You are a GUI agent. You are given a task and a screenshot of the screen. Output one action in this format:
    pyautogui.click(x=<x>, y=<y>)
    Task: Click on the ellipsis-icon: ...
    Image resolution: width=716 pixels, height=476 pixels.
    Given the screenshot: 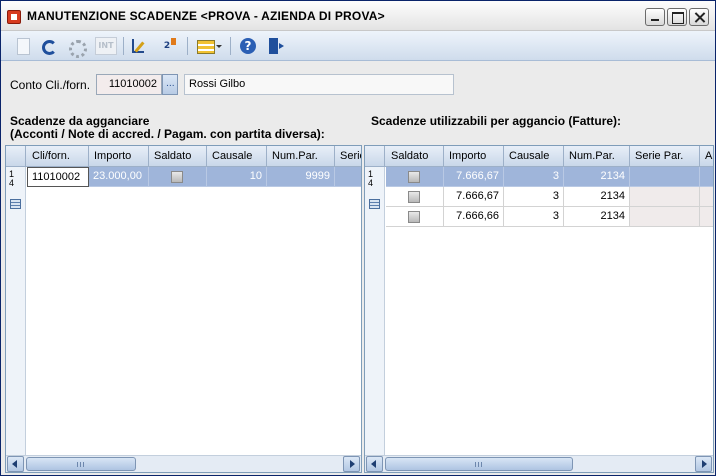 What is the action you would take?
    pyautogui.click(x=170, y=84)
    